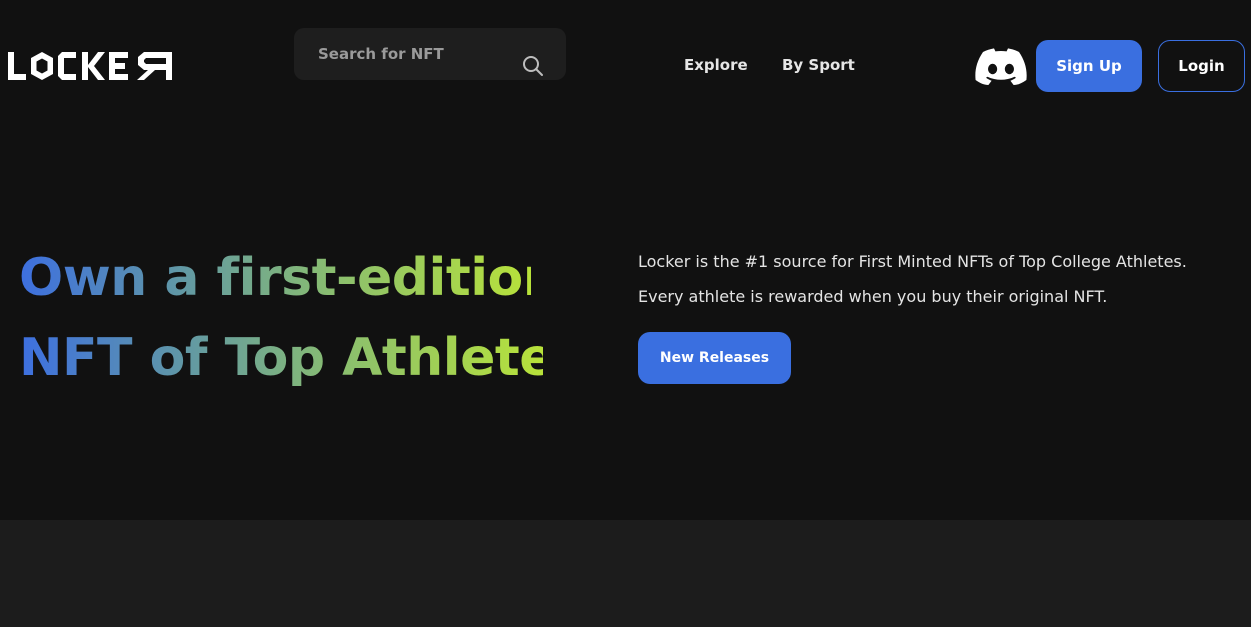  Describe the element at coordinates (533, 66) in the screenshot. I see `search-icon` at that location.